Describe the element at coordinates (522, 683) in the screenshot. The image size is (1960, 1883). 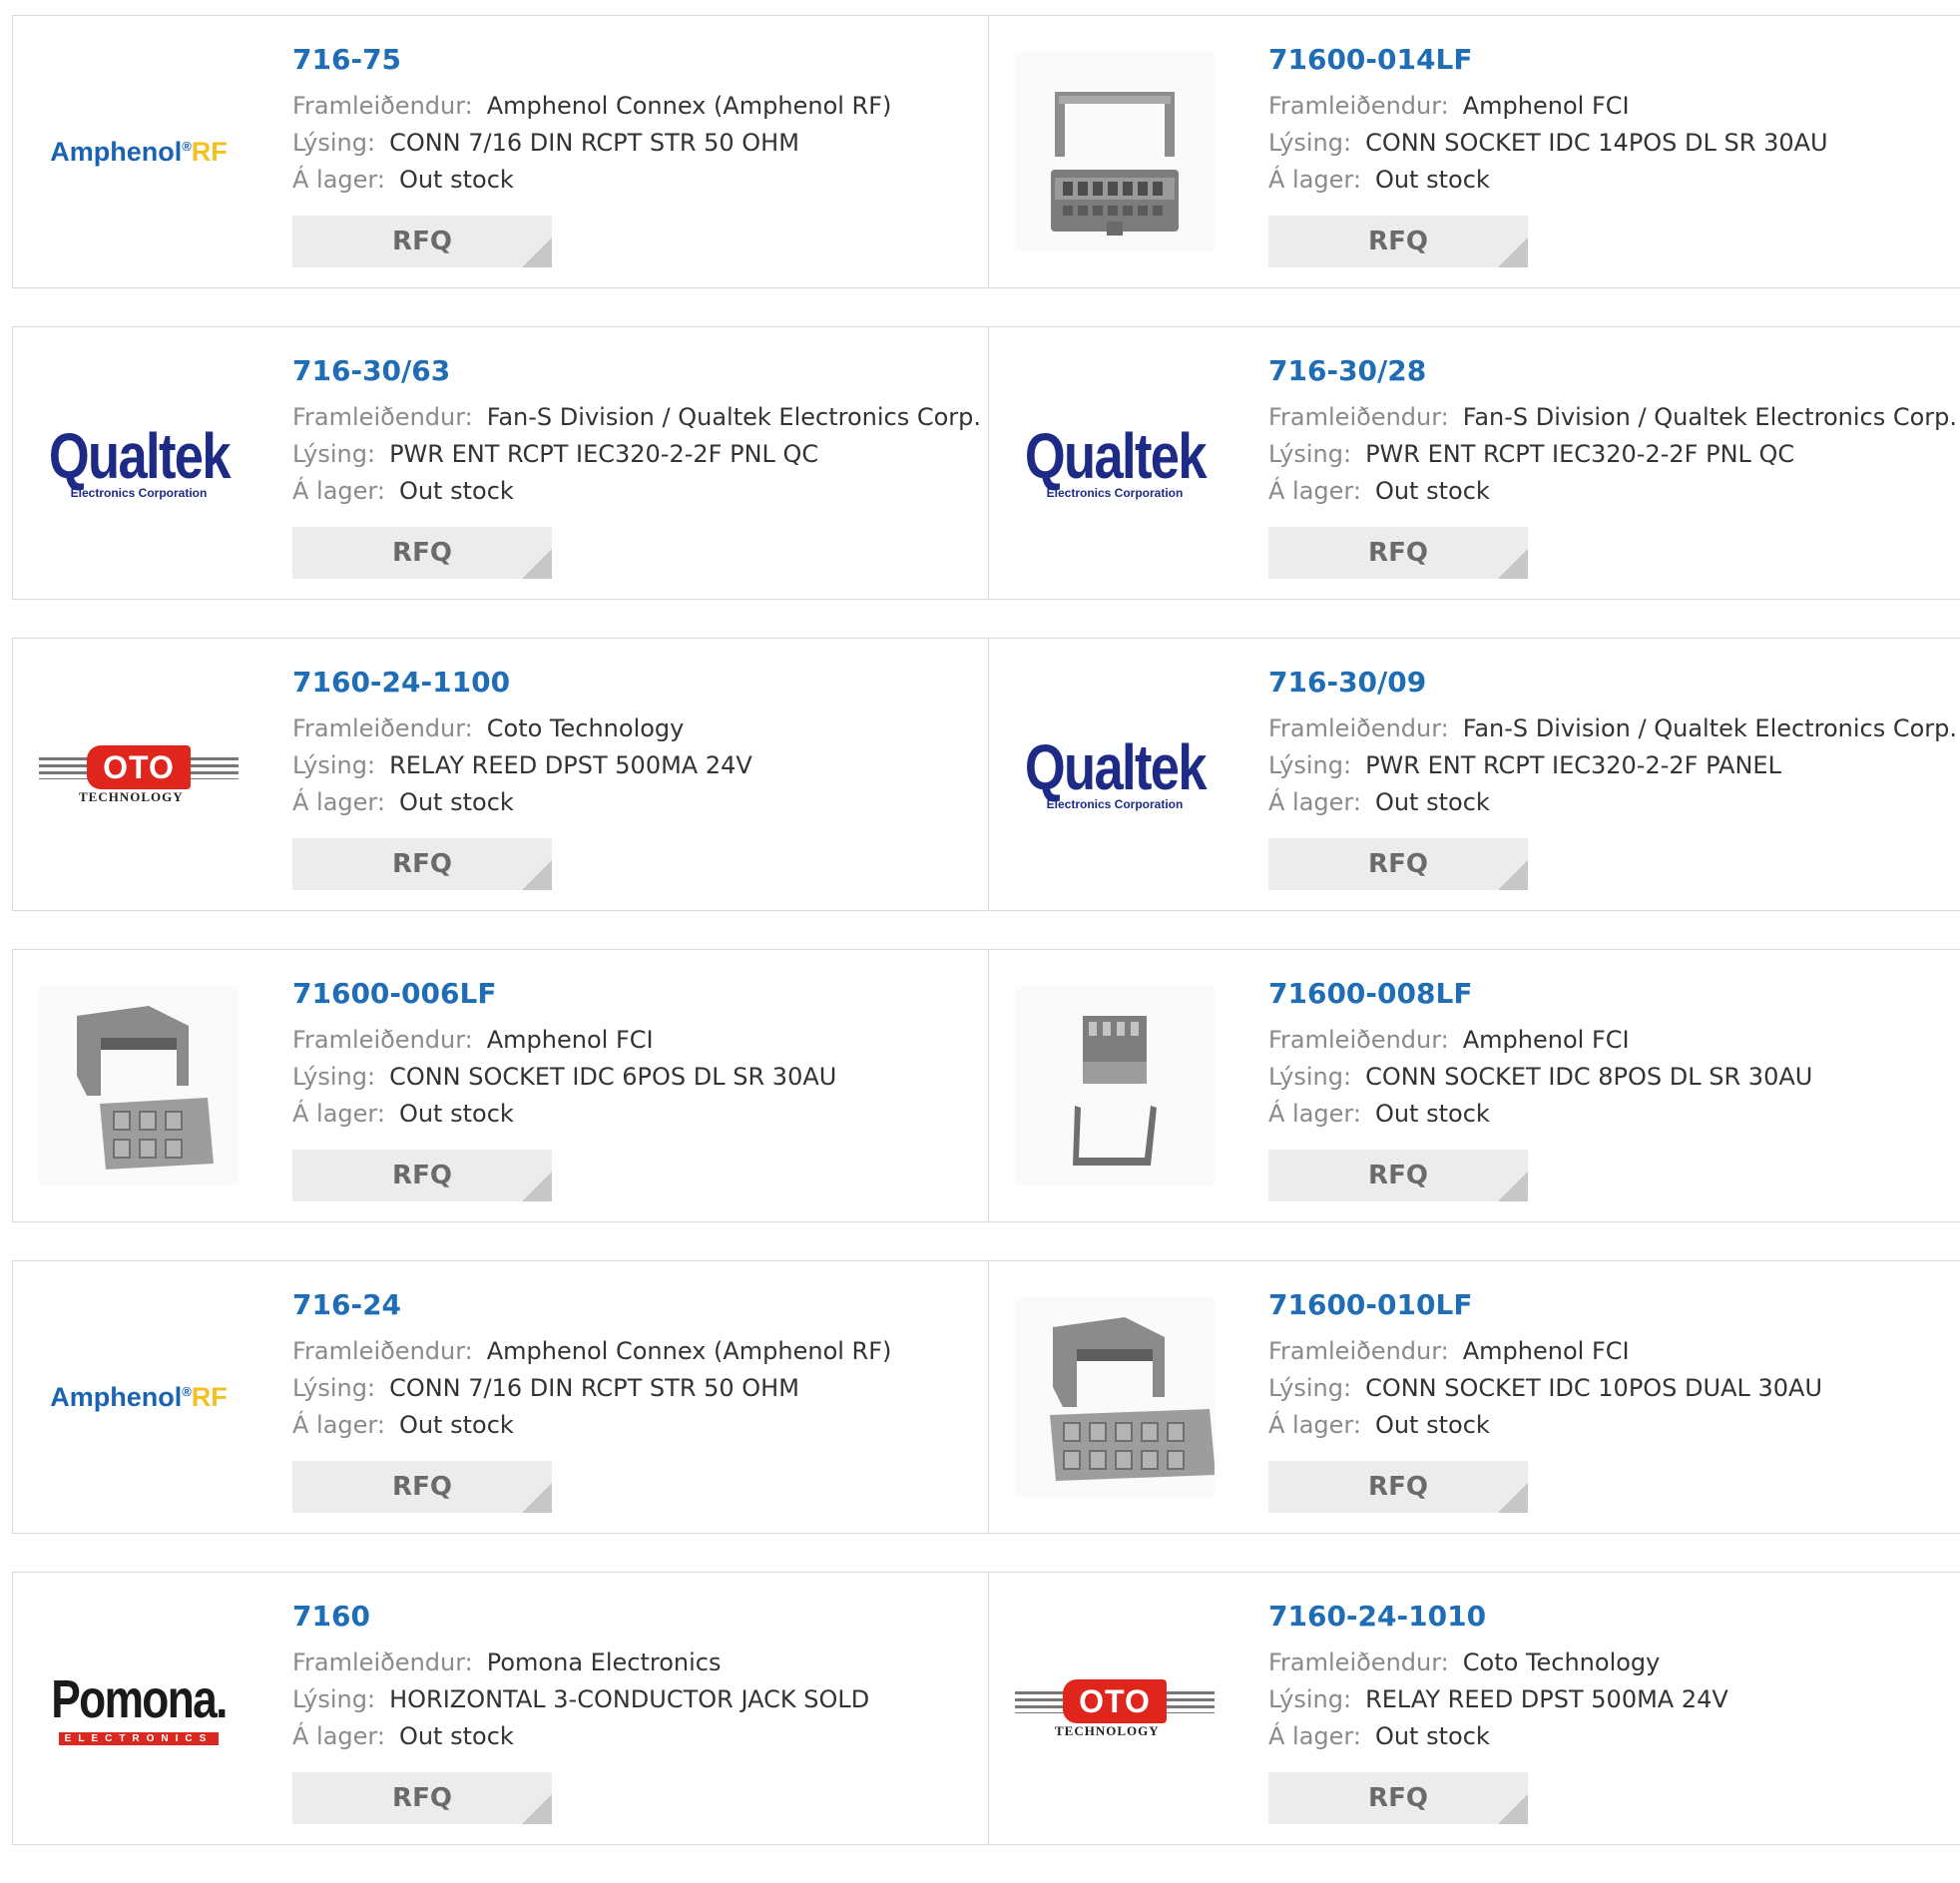
I see `part-number-link: 7160-24-1100` at that location.